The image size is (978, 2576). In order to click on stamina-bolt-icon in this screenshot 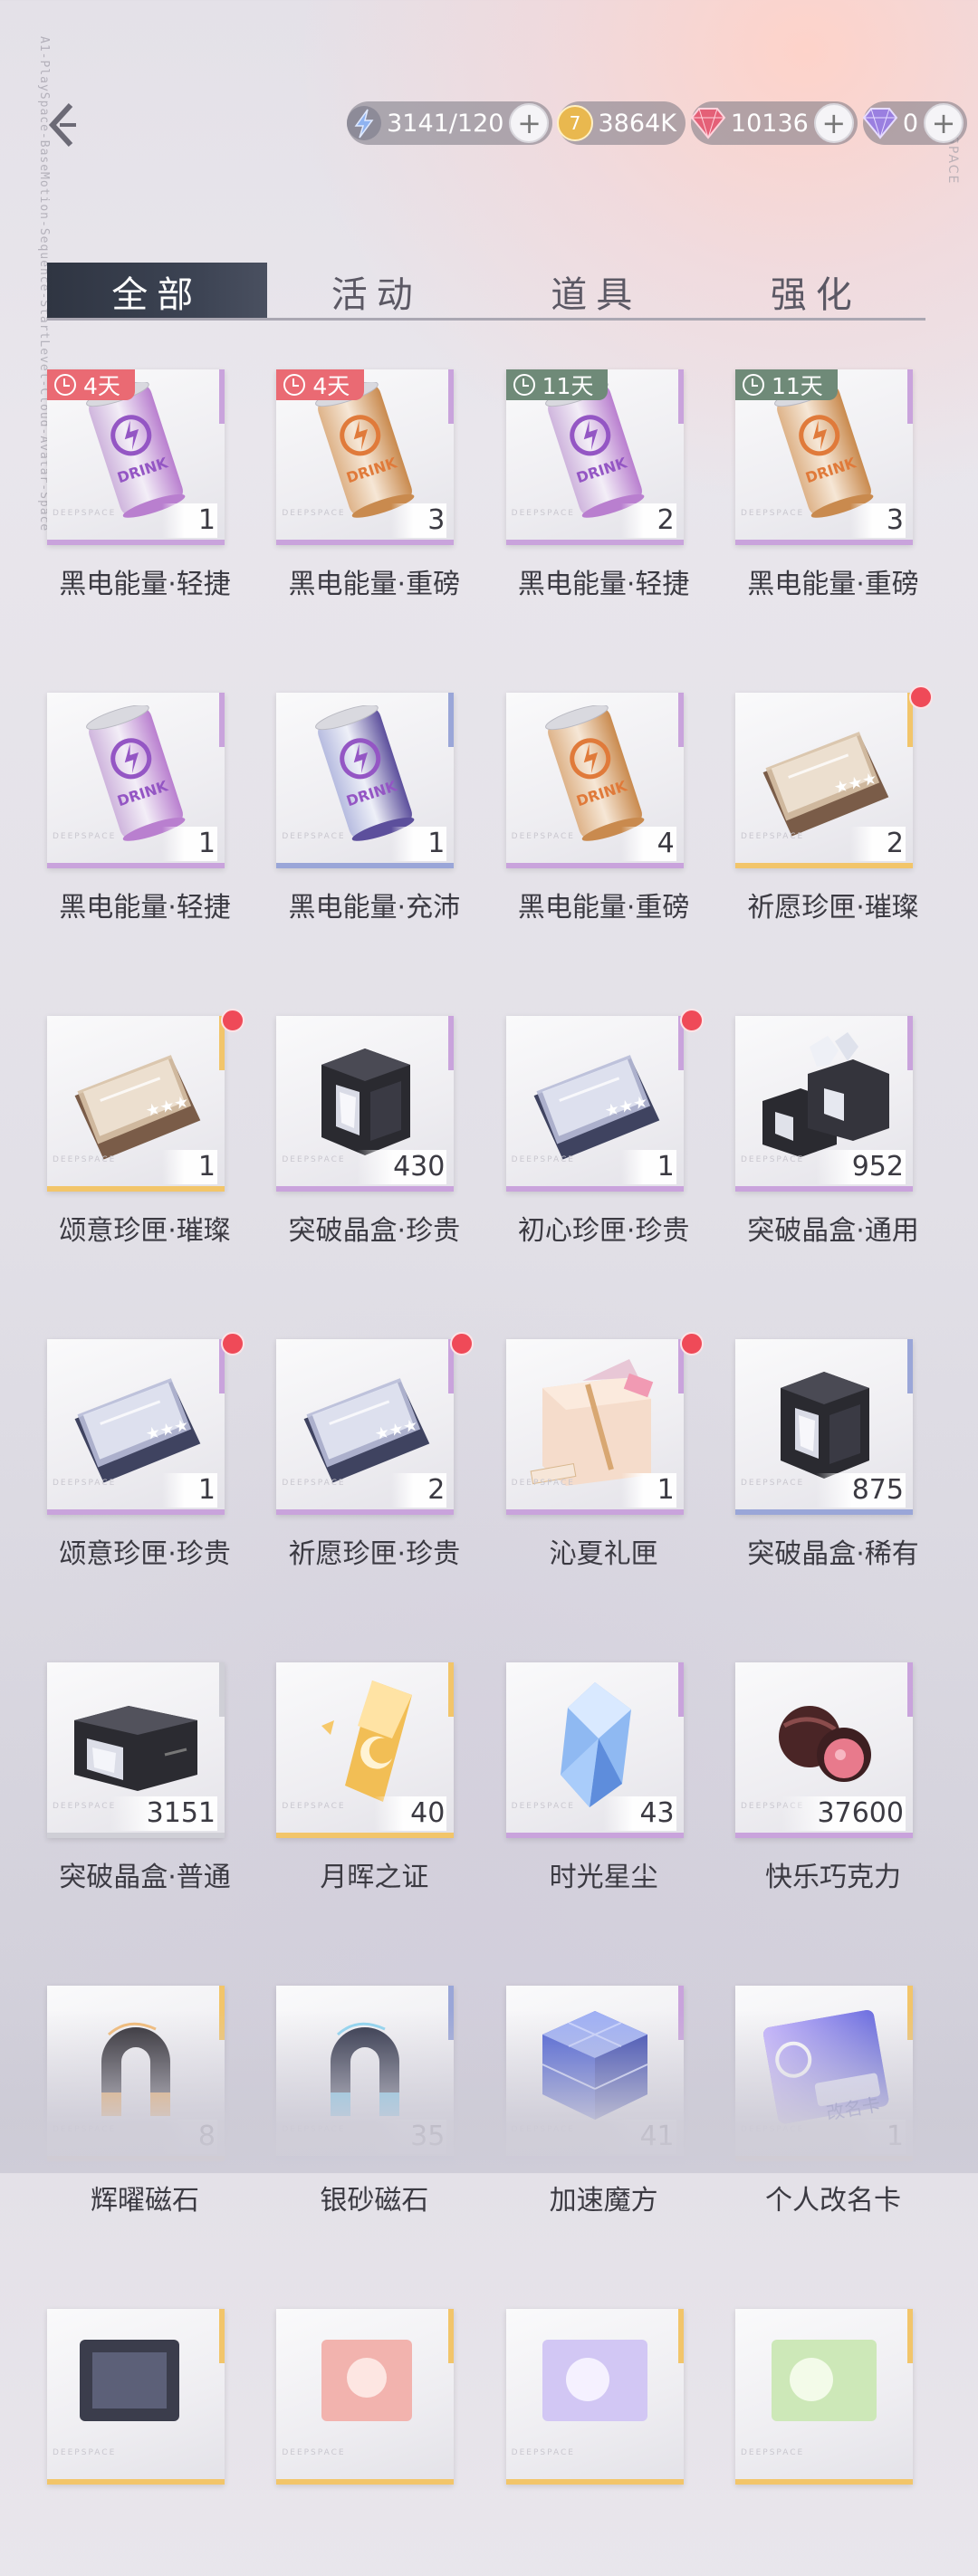, I will do `click(364, 123)`.